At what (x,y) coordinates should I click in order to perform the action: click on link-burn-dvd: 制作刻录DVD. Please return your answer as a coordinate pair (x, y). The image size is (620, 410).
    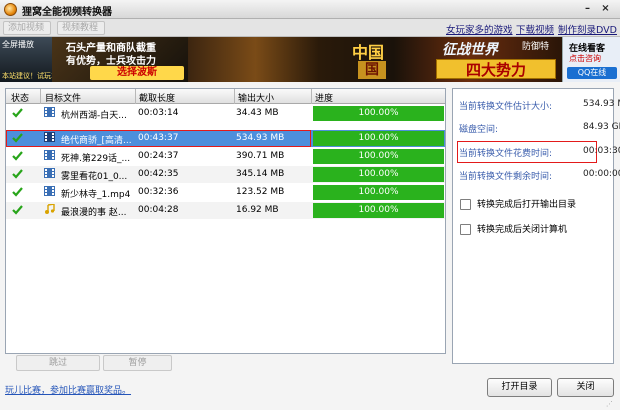
    Looking at the image, I should click on (587, 29).